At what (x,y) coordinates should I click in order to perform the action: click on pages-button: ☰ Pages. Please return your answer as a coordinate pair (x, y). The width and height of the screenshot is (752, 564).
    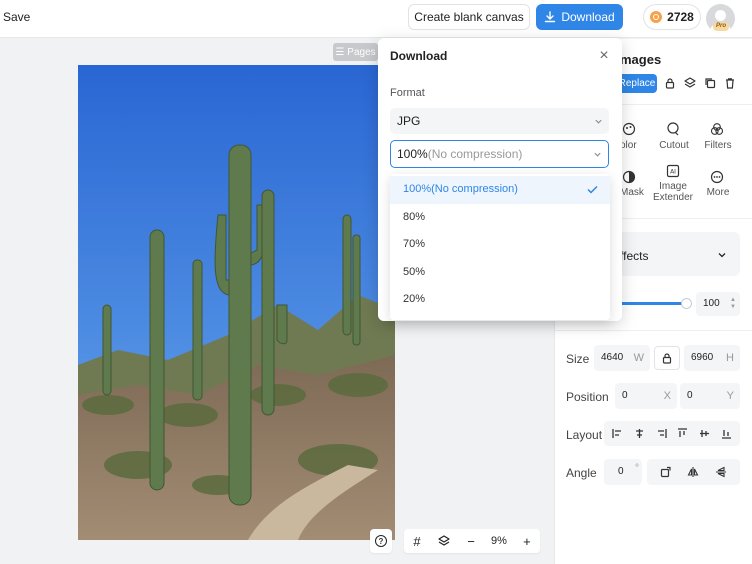
    Looking at the image, I should click on (355, 52).